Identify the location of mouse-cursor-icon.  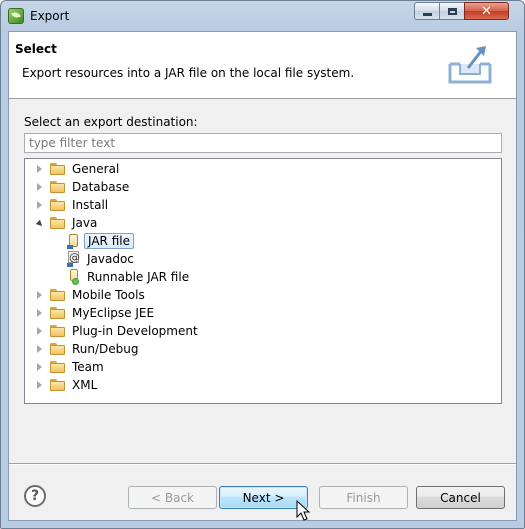
(303, 510).